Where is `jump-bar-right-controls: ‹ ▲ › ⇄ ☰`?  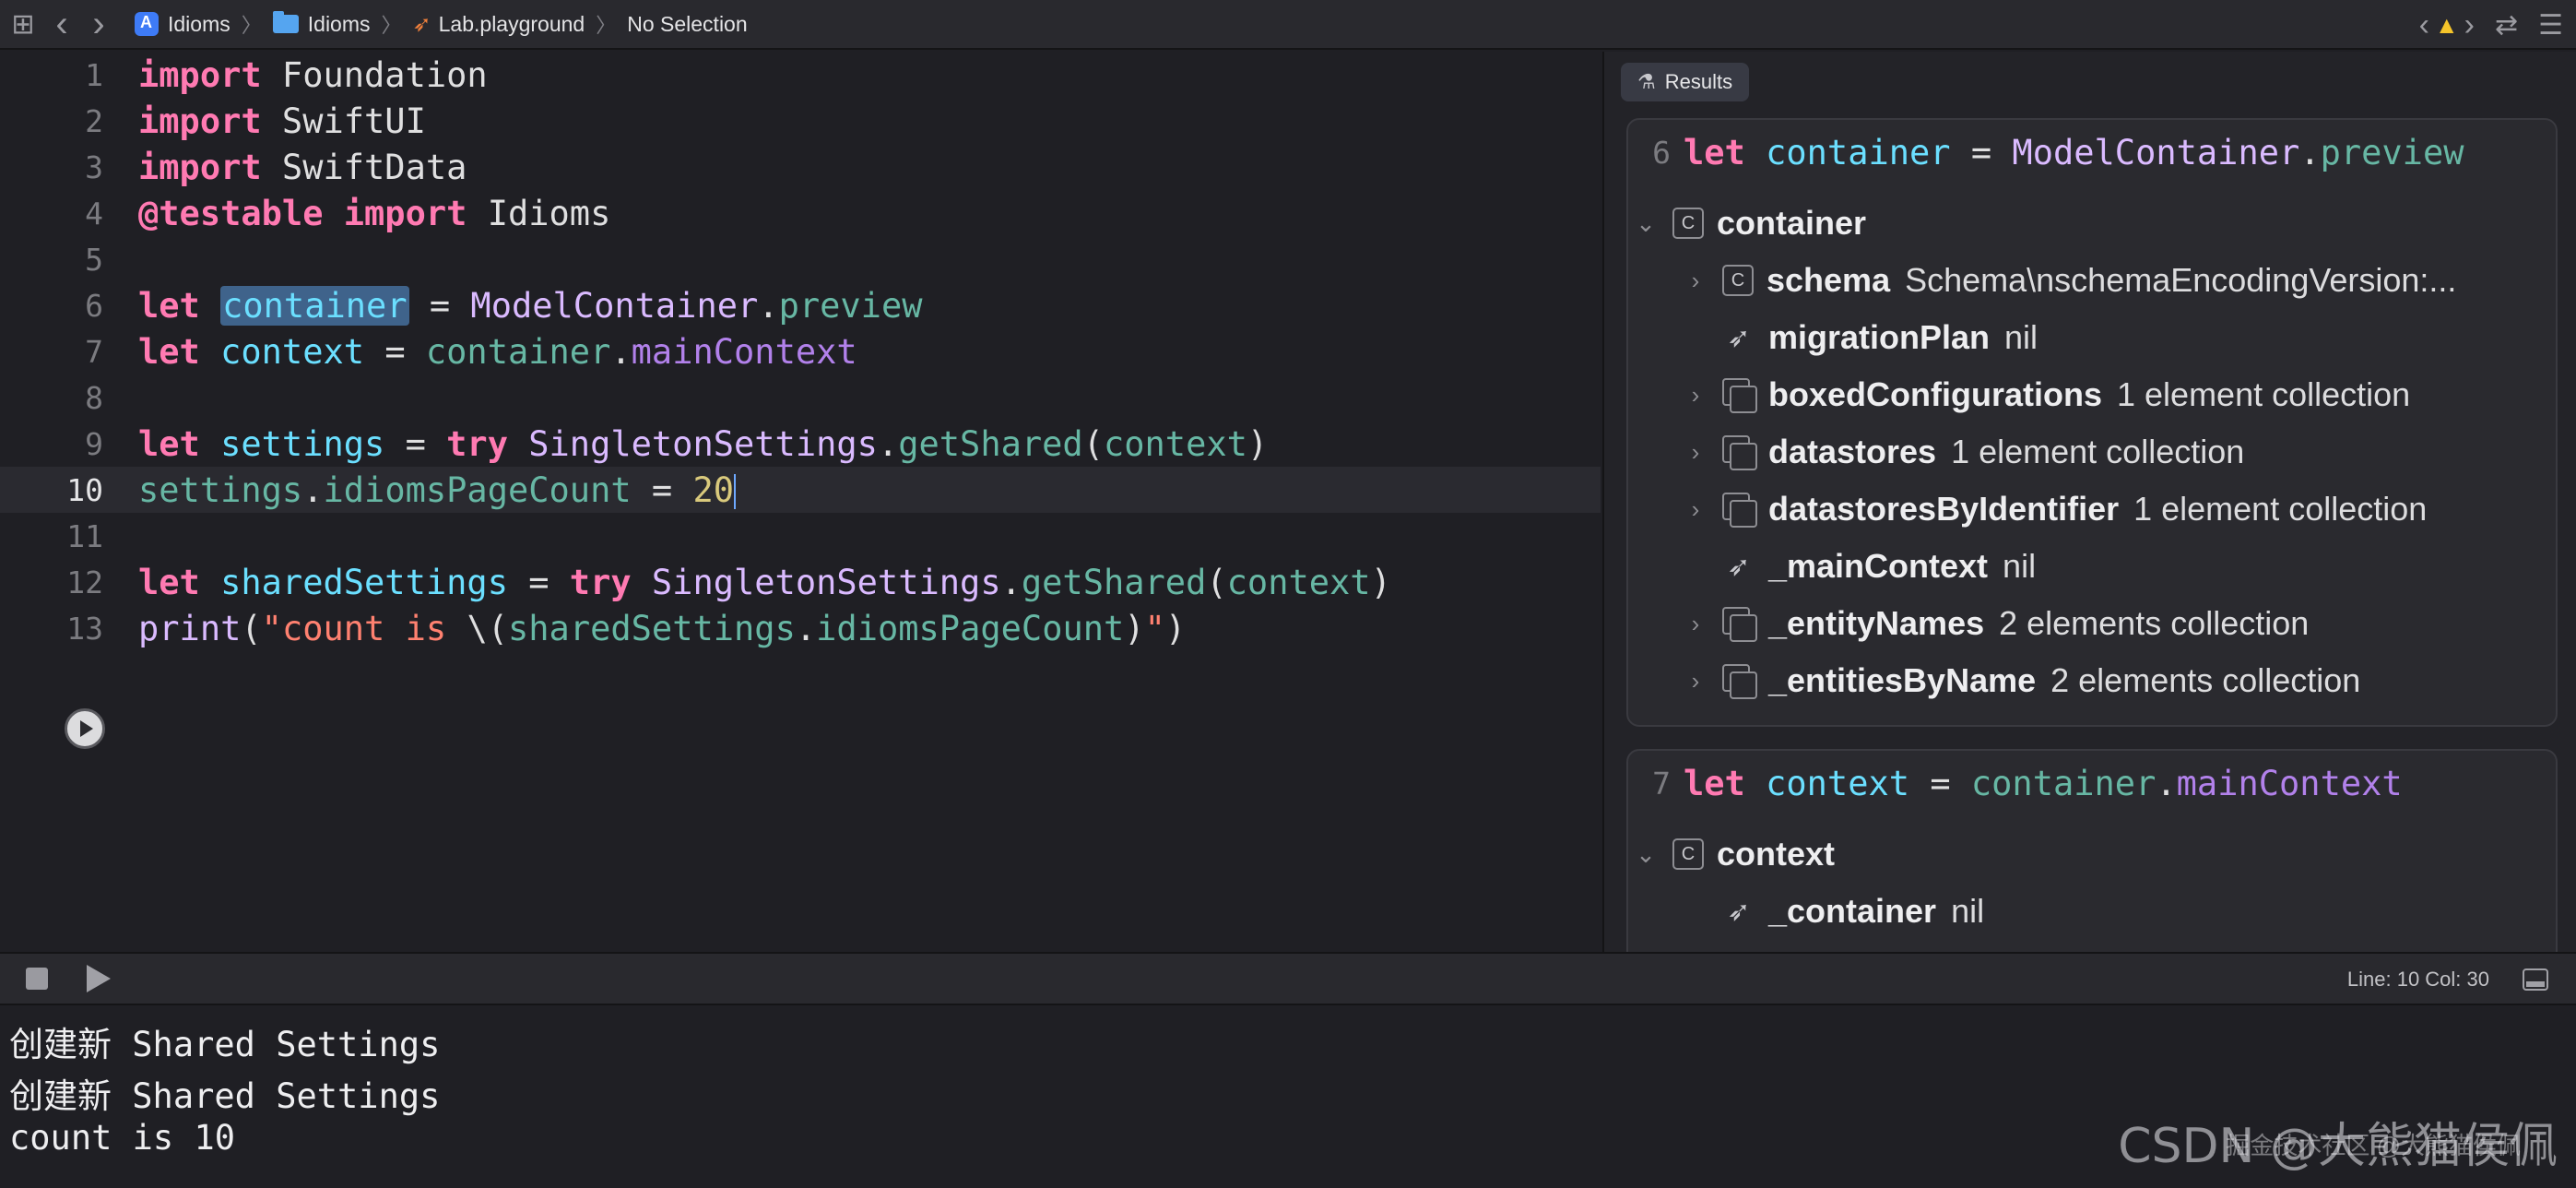
jump-bar-right-controls: ‹ ▲ › ⇄ ☰ is located at coordinates (2491, 25).